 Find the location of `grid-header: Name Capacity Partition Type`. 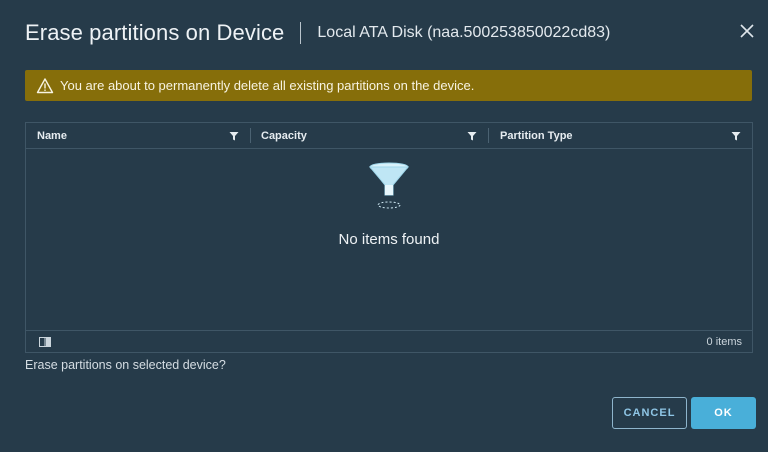

grid-header: Name Capacity Partition Type is located at coordinates (389, 136).